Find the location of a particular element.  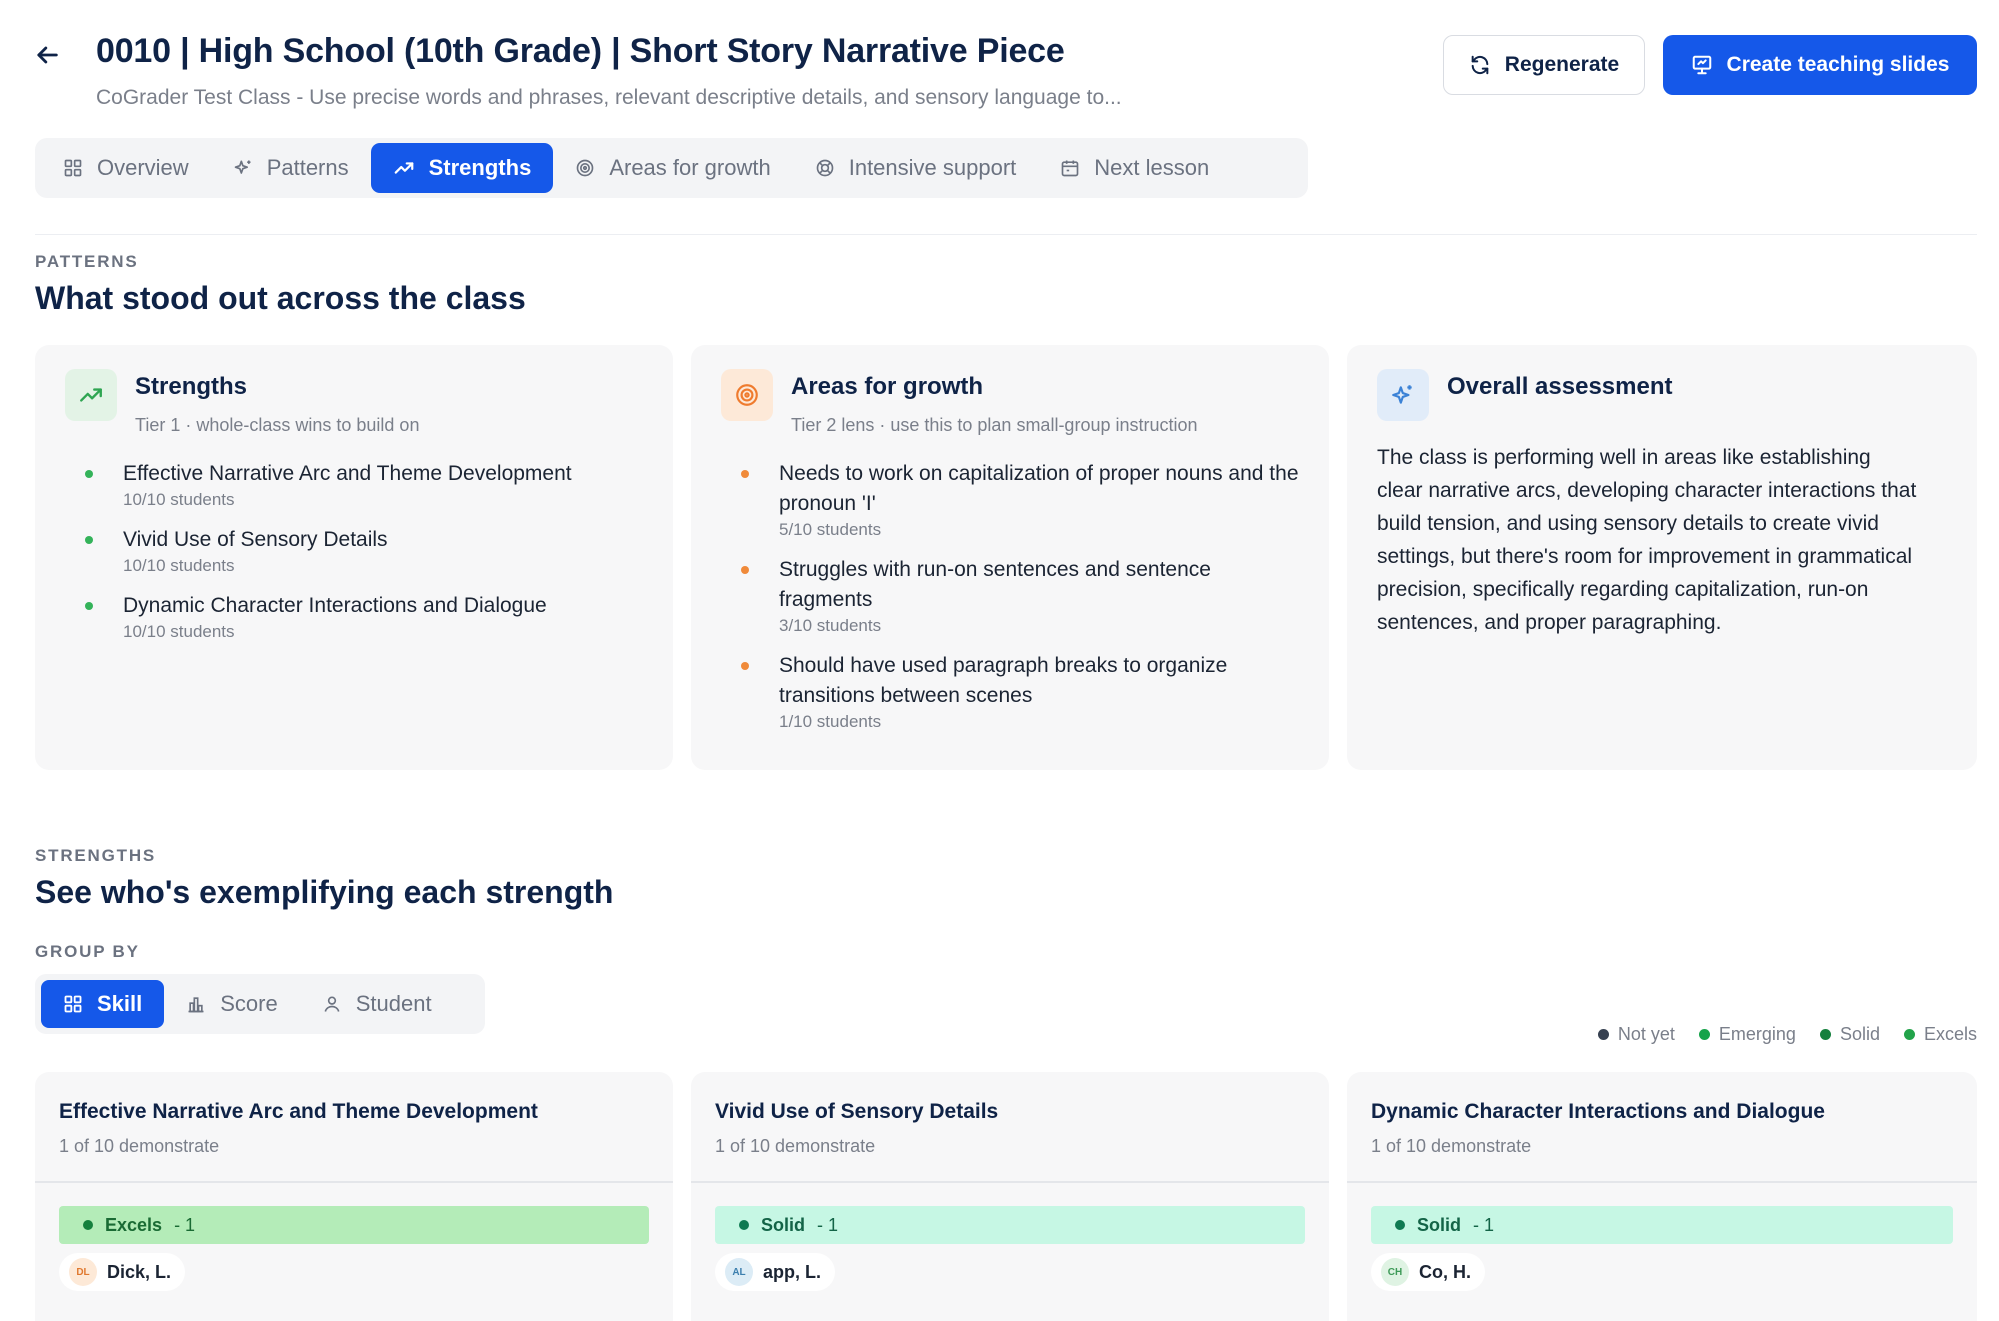

tab-label: Intensive support is located at coordinates (932, 167).